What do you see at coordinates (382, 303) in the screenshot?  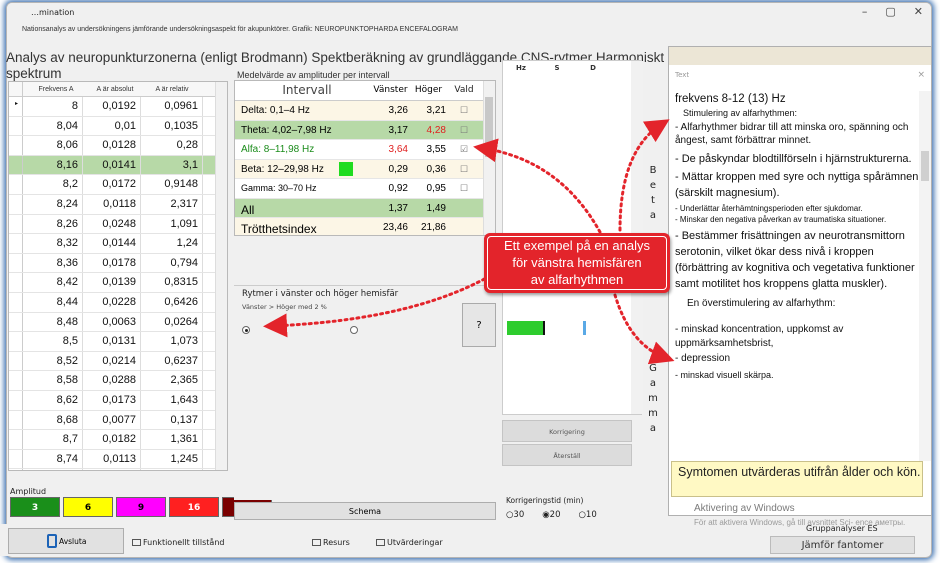 I see `arrow-to-radio` at bounding box center [382, 303].